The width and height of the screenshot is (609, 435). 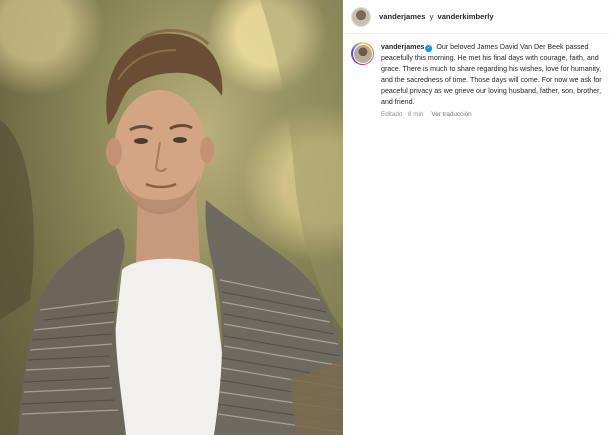 I want to click on verified-check-icon: ✓, so click(x=429, y=48).